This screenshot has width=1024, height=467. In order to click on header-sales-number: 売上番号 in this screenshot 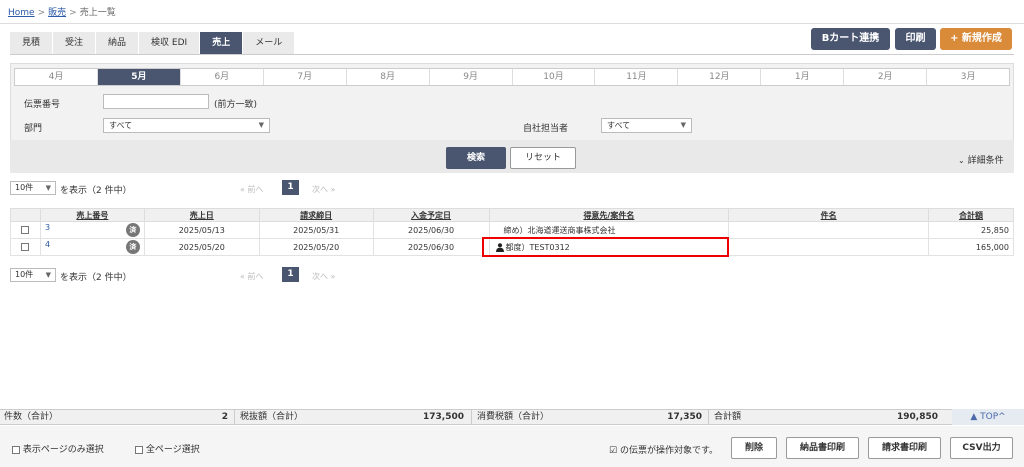, I will do `click(92, 215)`.